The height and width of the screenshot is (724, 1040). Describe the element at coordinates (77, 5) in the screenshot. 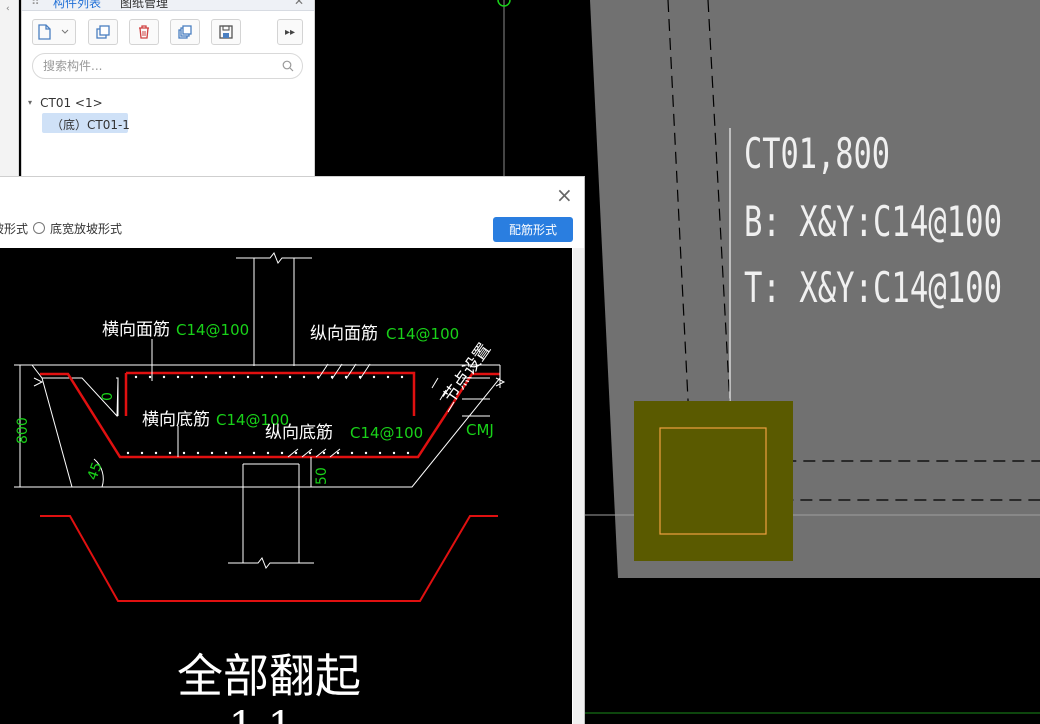

I see `tab-component-list: 构件列表` at that location.